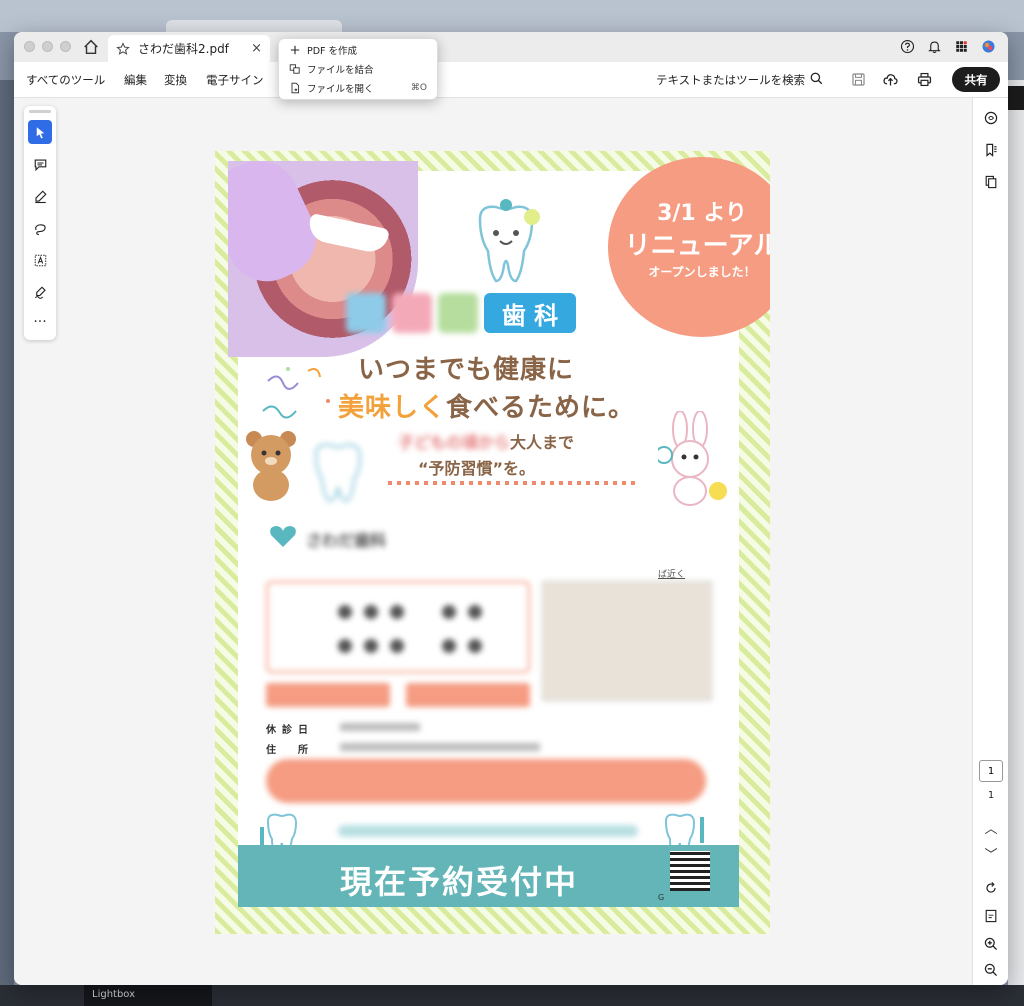 Image resolution: width=1024 pixels, height=1006 pixels. I want to click on dotted-divider, so click(513, 483).